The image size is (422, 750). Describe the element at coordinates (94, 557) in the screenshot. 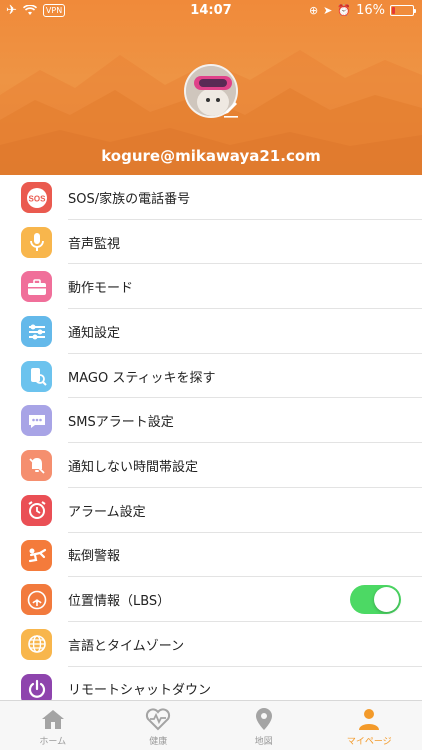

I see `menu-item-label: 転倒警報` at that location.